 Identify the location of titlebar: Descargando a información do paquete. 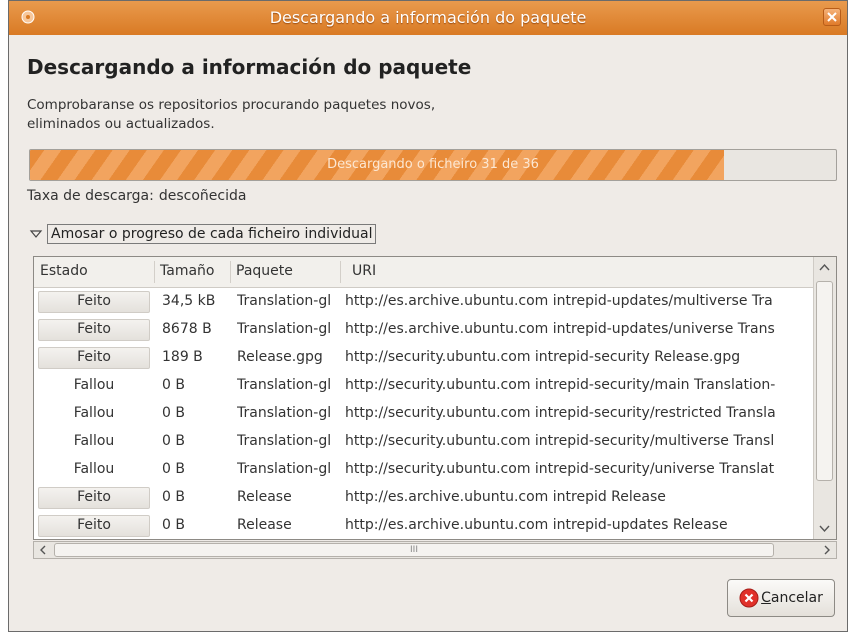
(428, 18).